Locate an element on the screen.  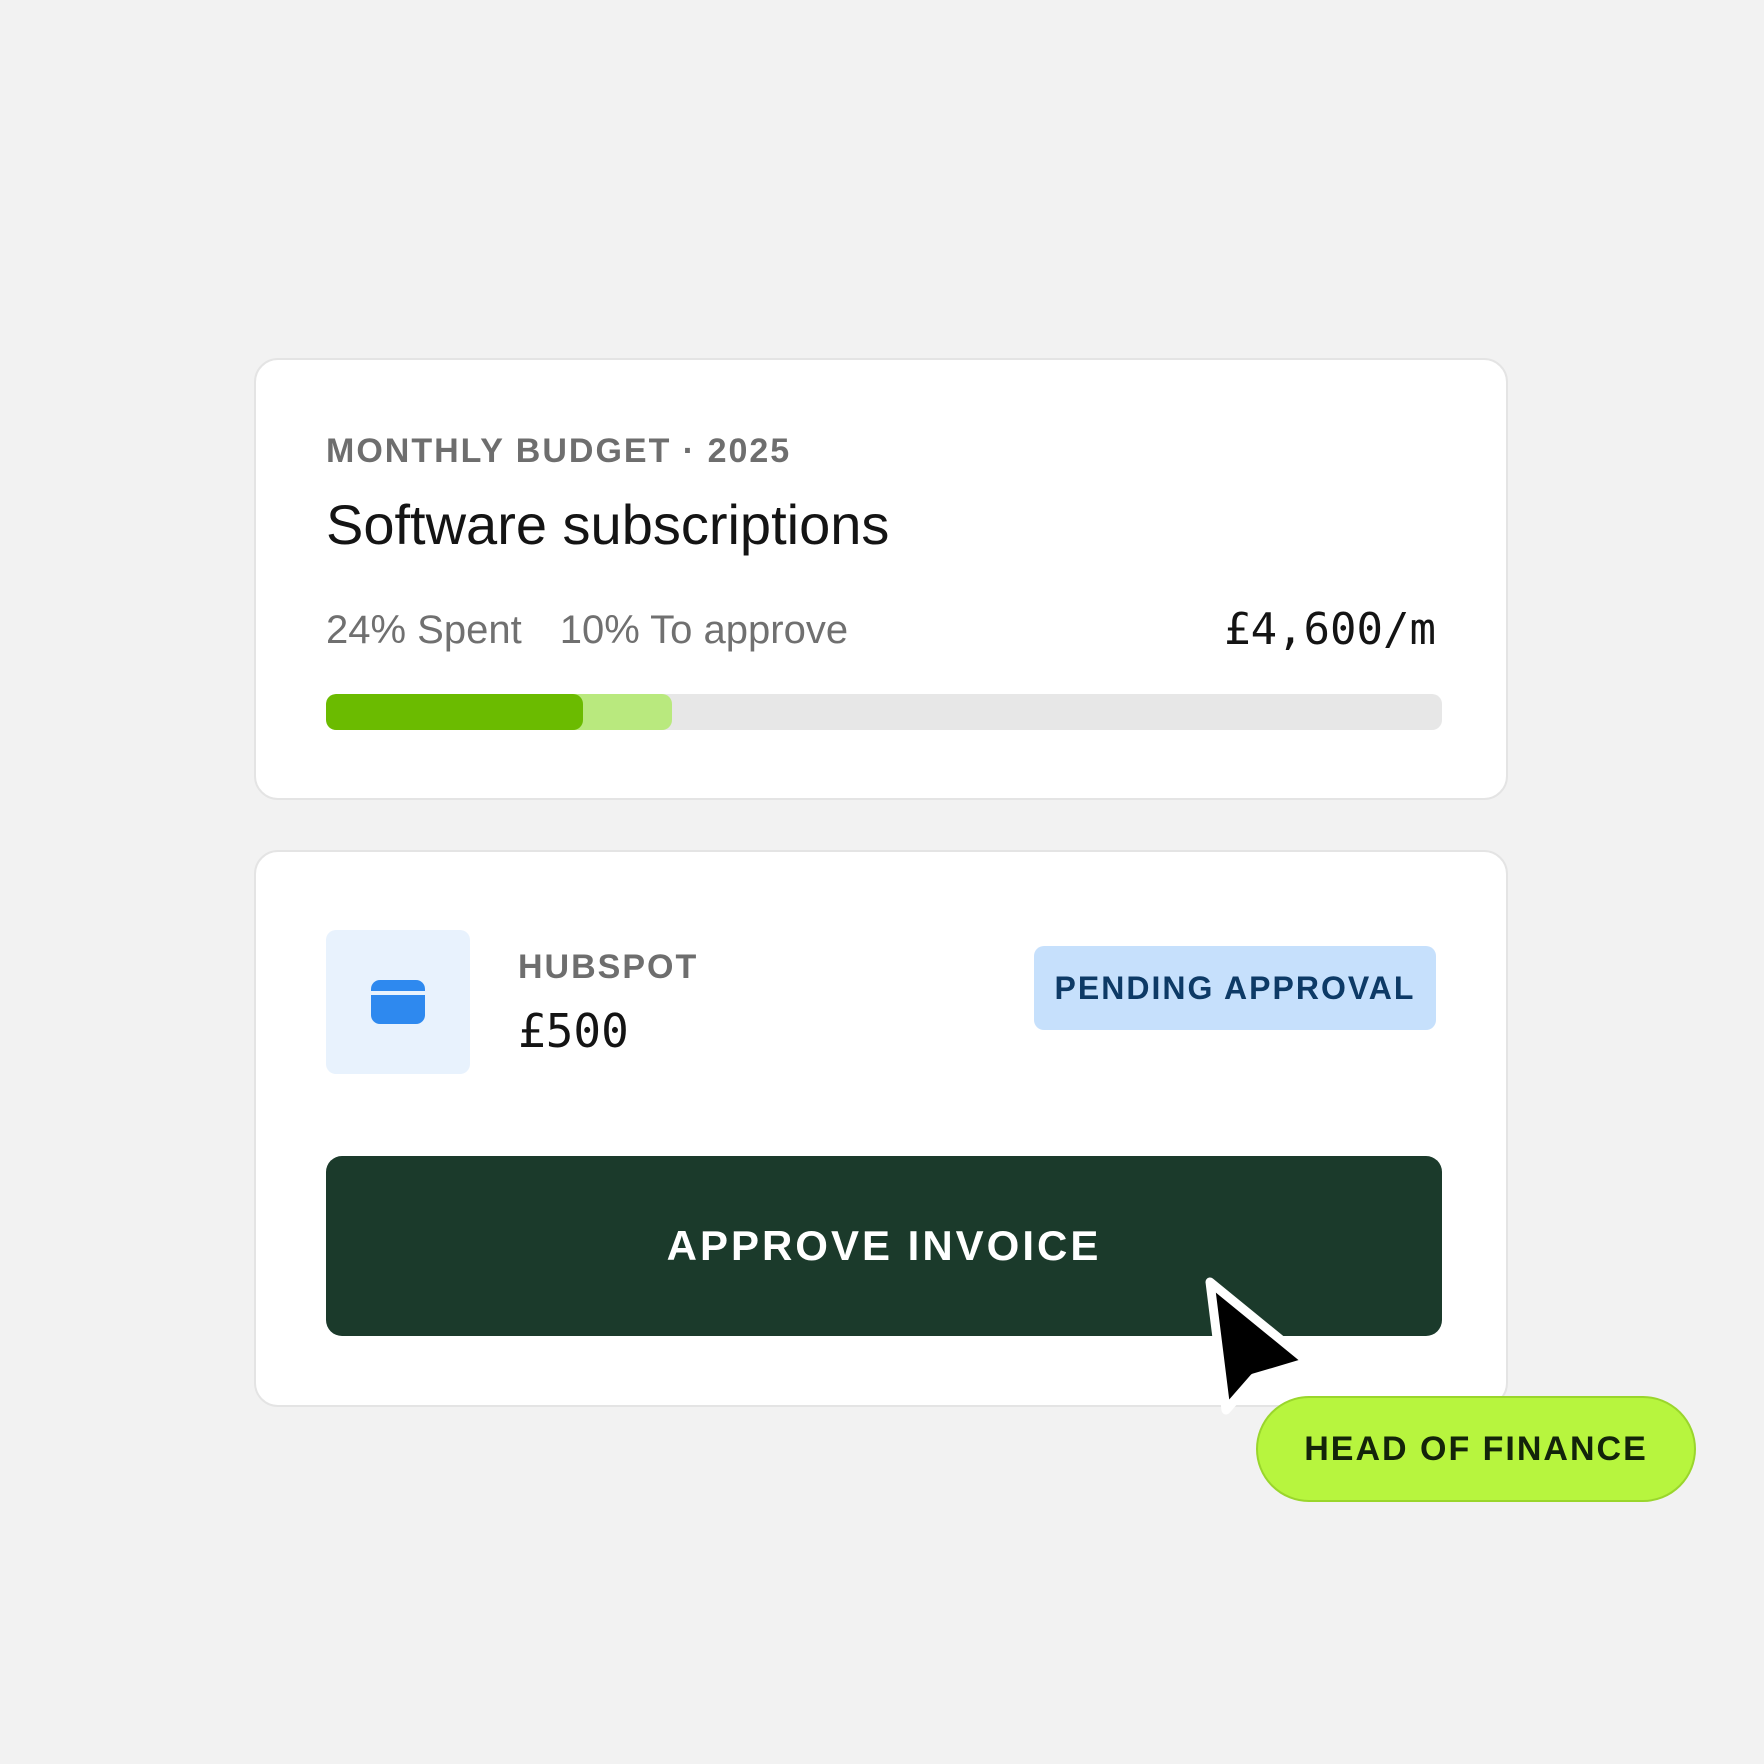
budget-eyebrow: MONTHLY BUDGET · 2025 is located at coordinates (559, 451).